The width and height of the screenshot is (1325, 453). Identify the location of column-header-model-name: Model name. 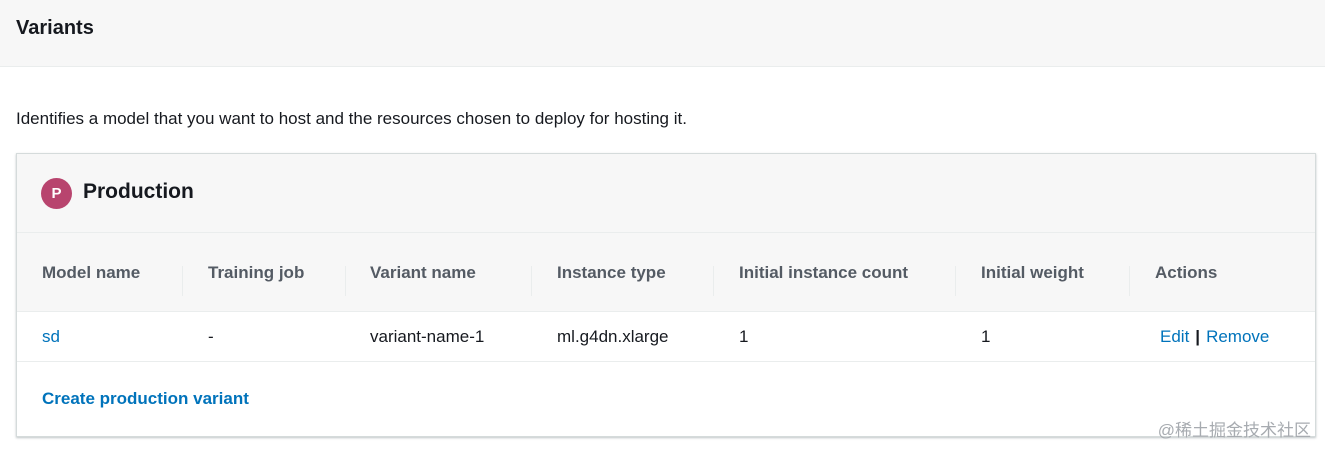
(91, 272).